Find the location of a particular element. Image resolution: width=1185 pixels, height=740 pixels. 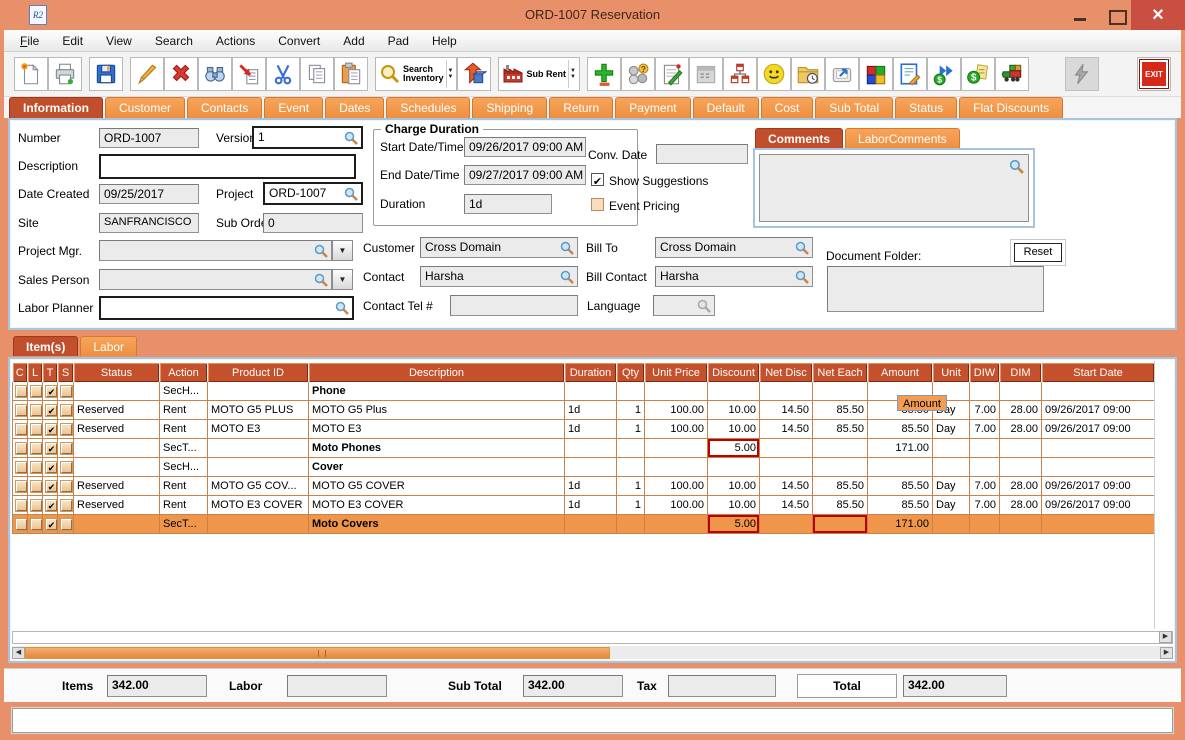

total-field: 342.00 is located at coordinates (955, 686).